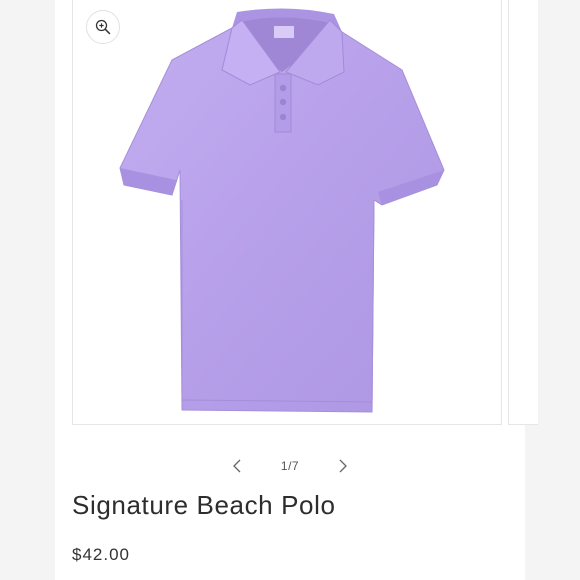  I want to click on product-price: $42.00, so click(101, 554).